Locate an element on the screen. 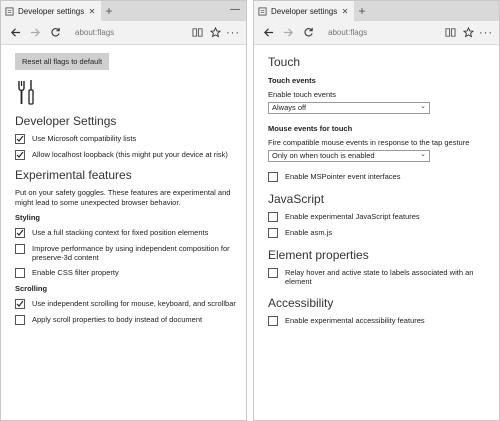 This screenshot has height=421, width=500. element-properties-heading: Element properties is located at coordinates (318, 254).